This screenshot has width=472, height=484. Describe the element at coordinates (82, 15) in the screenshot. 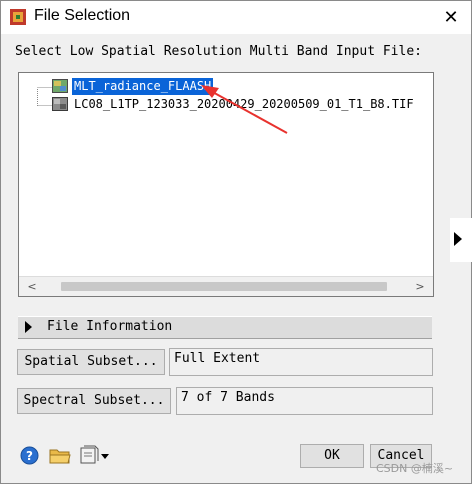

I see `window-title: File Selection` at that location.